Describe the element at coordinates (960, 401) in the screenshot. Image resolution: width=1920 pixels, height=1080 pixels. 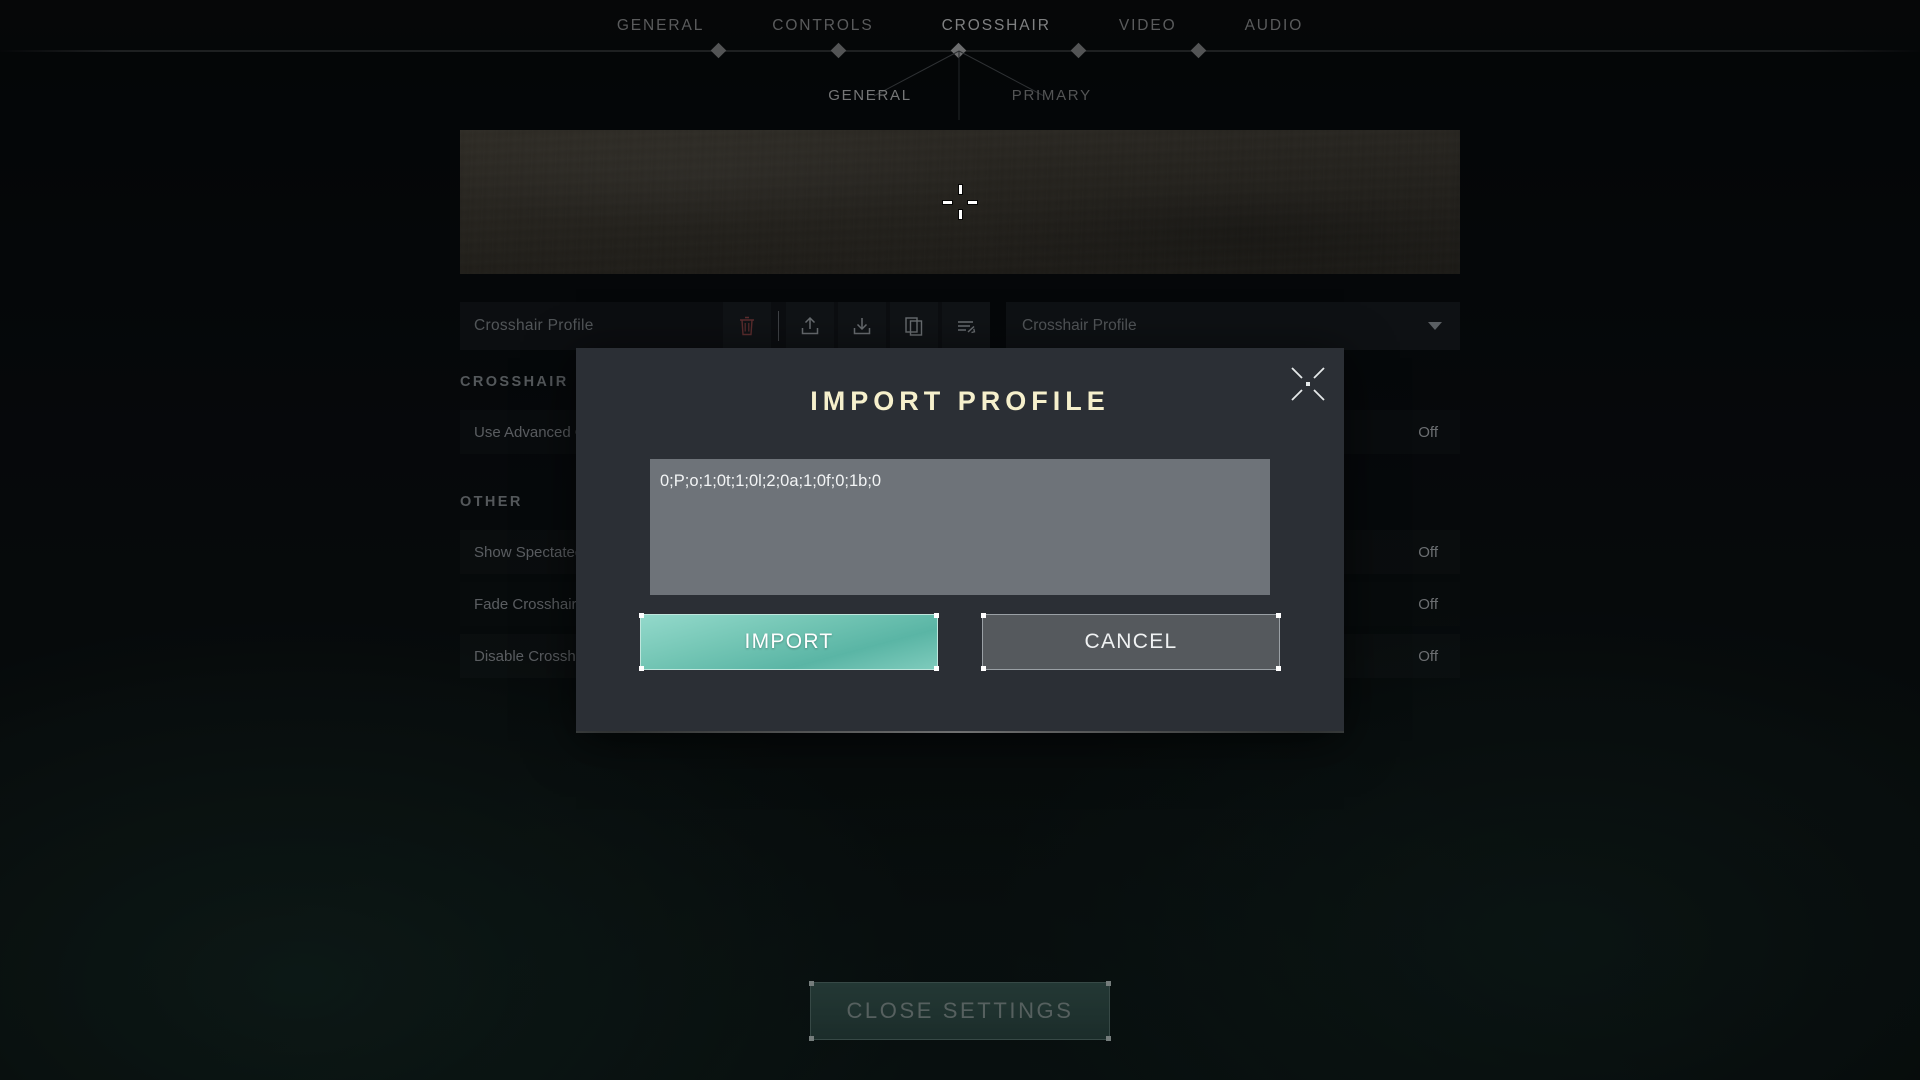
I see `dialog-title: IMPORT PROFILE` at that location.